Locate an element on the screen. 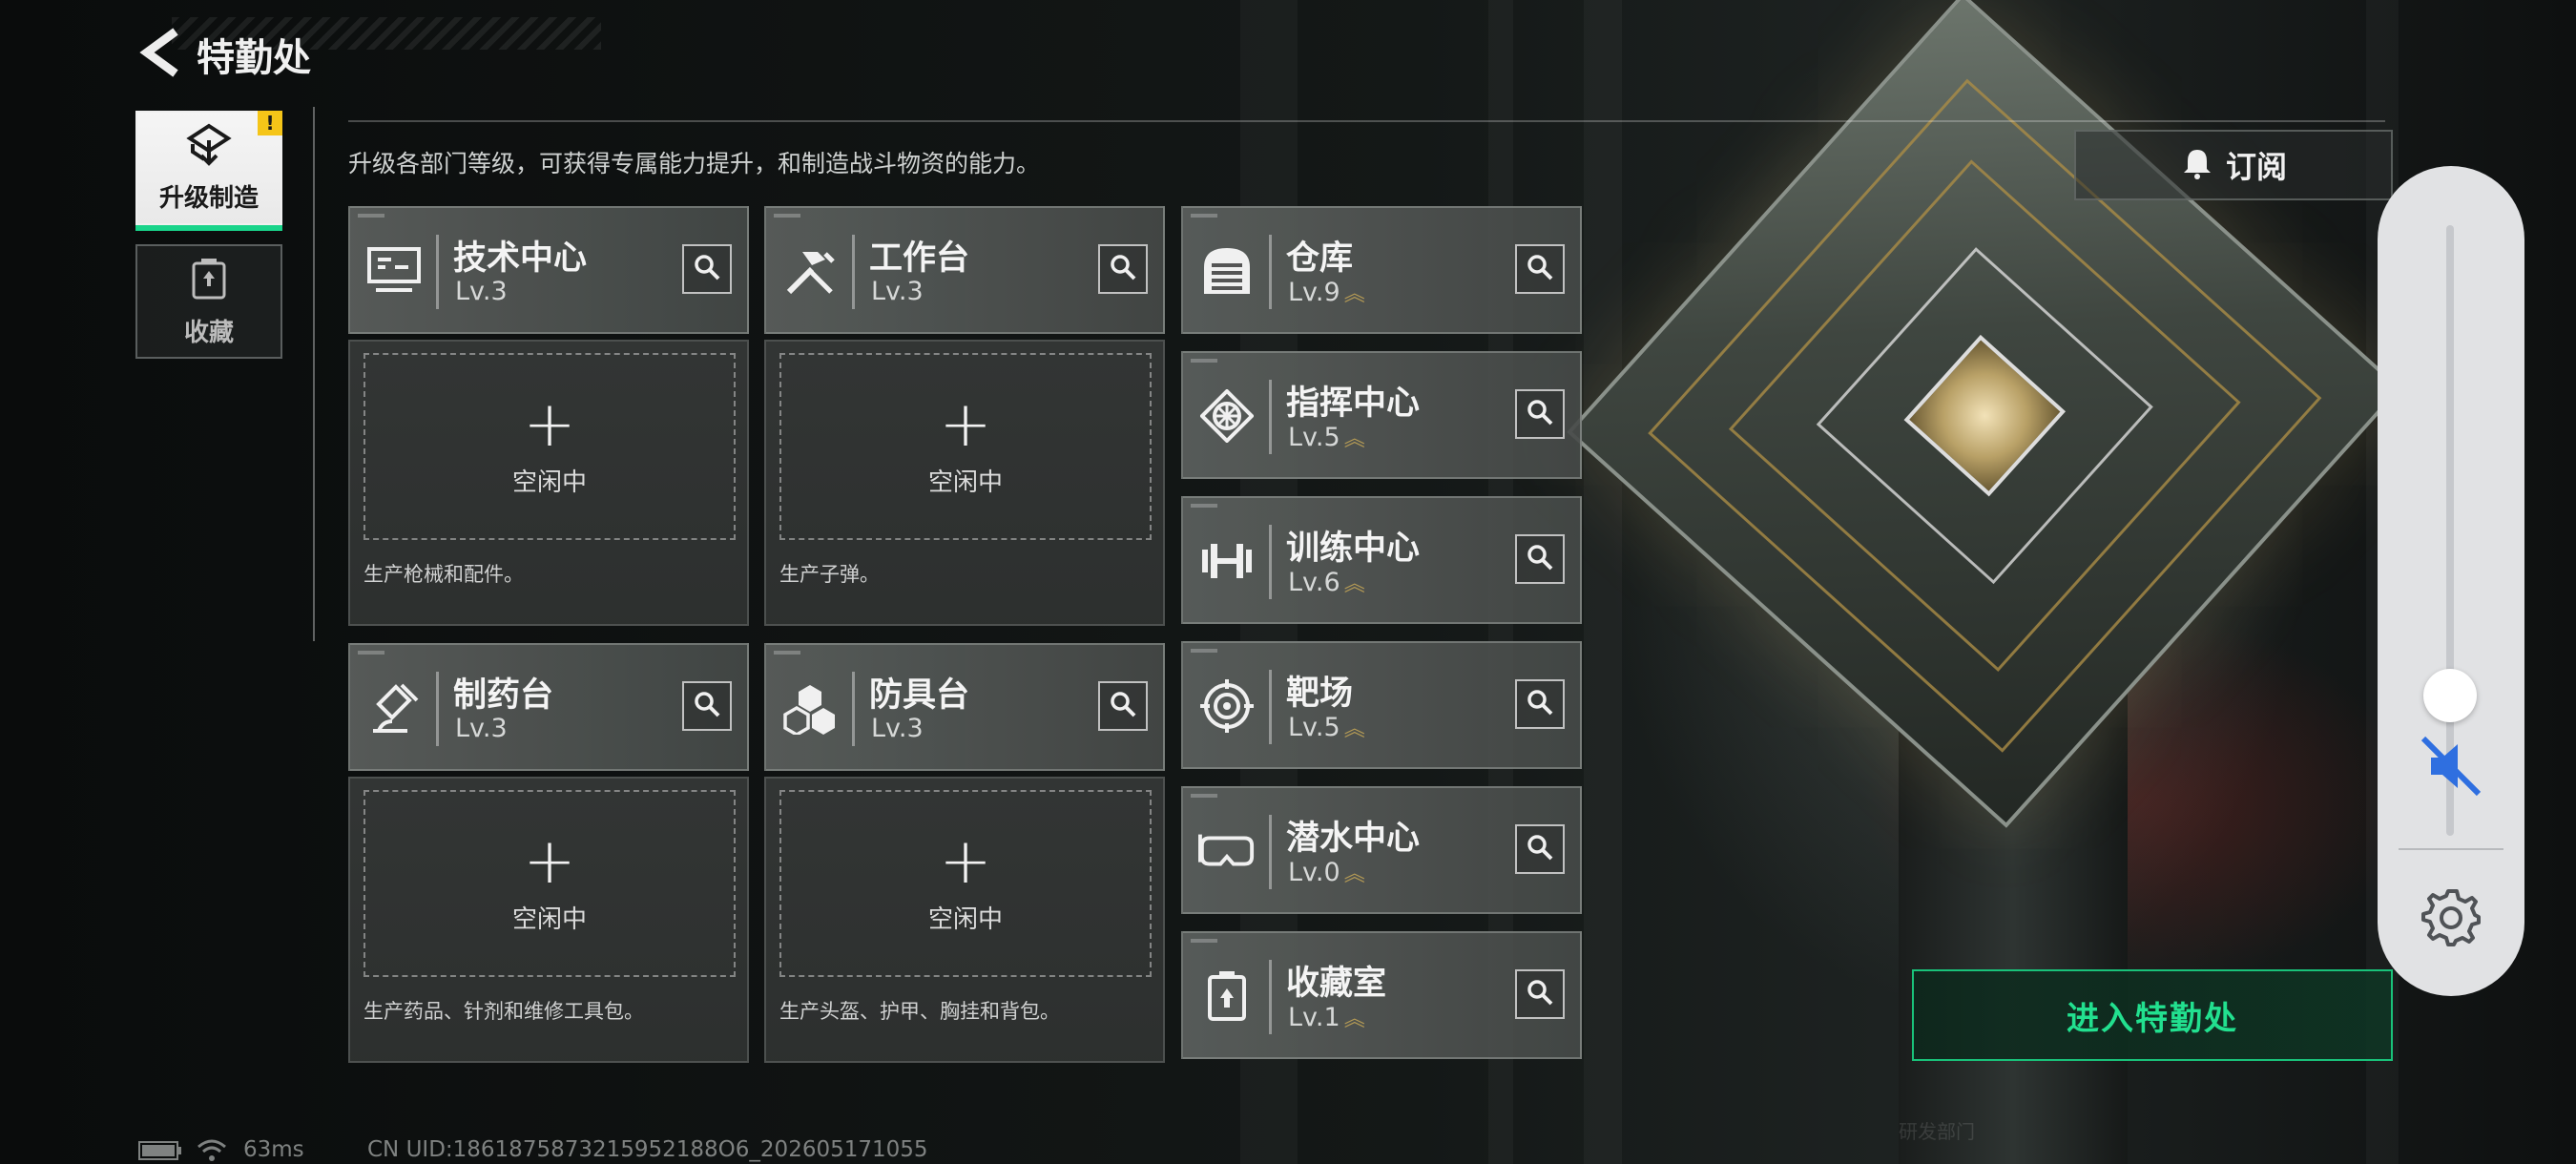 The height and width of the screenshot is (1164, 2576). background-sign: 研发部门 is located at coordinates (1937, 1131).